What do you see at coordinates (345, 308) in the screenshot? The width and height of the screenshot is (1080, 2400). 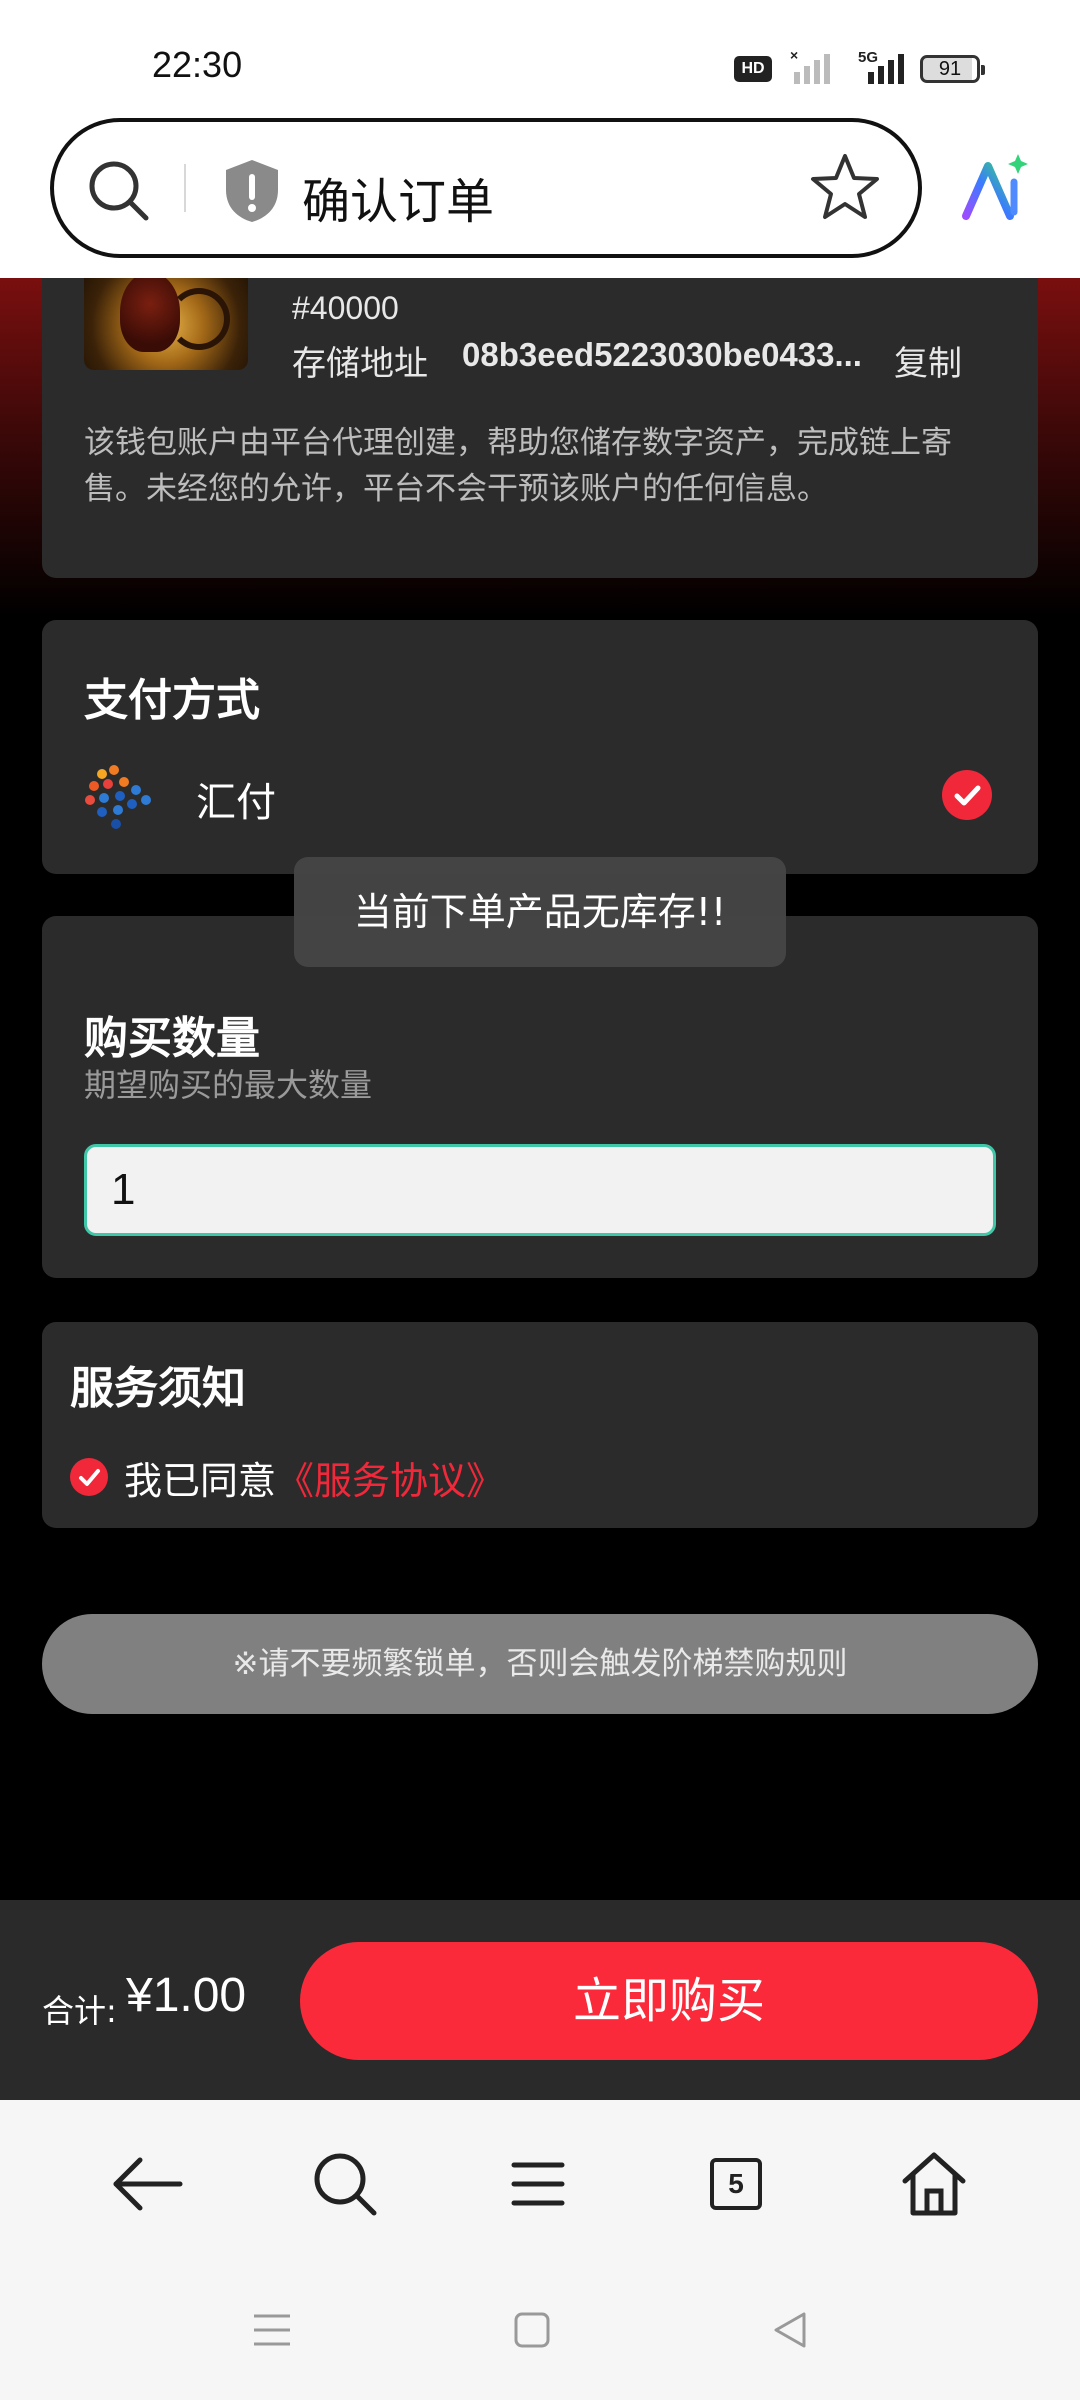 I see `token-id: #40000` at bounding box center [345, 308].